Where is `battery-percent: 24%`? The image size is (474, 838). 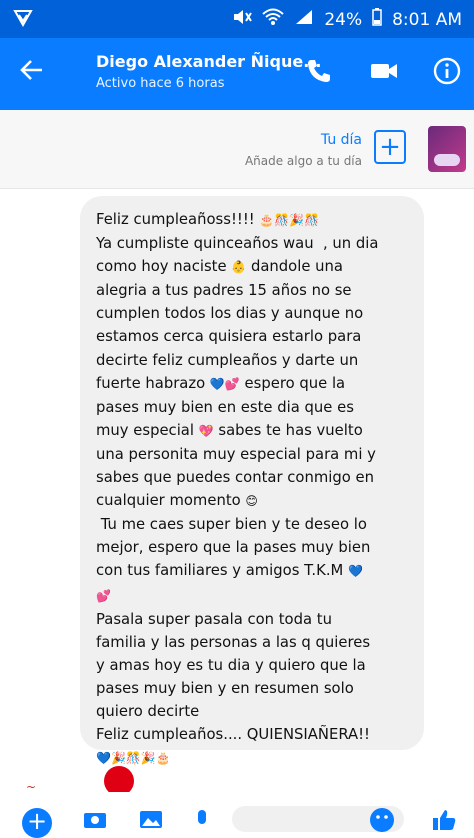
battery-percent: 24% is located at coordinates (343, 19).